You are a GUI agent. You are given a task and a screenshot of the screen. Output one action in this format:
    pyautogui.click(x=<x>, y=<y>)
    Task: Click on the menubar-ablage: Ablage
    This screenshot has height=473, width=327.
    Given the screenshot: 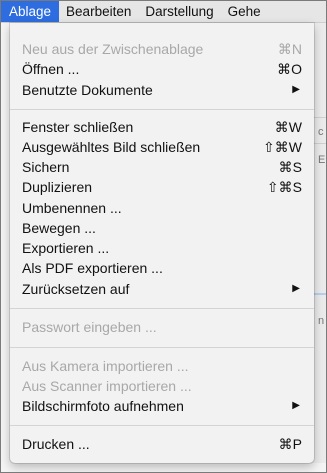 What is the action you would take?
    pyautogui.click(x=30, y=11)
    